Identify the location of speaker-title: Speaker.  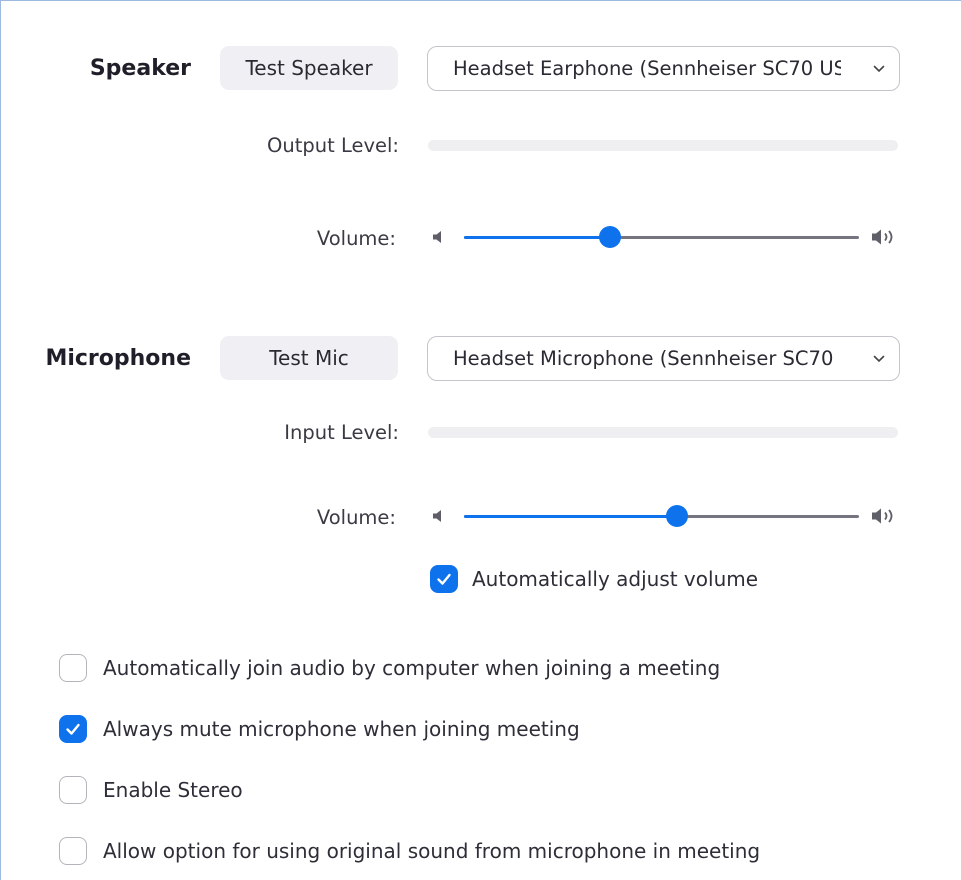
(140, 68).